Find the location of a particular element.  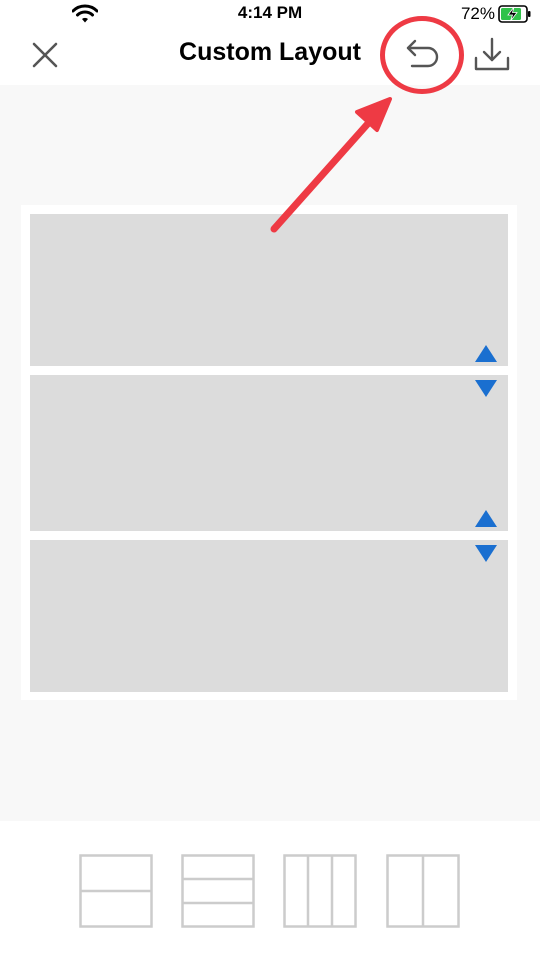

status-time: 4:14 PM is located at coordinates (270, 12).